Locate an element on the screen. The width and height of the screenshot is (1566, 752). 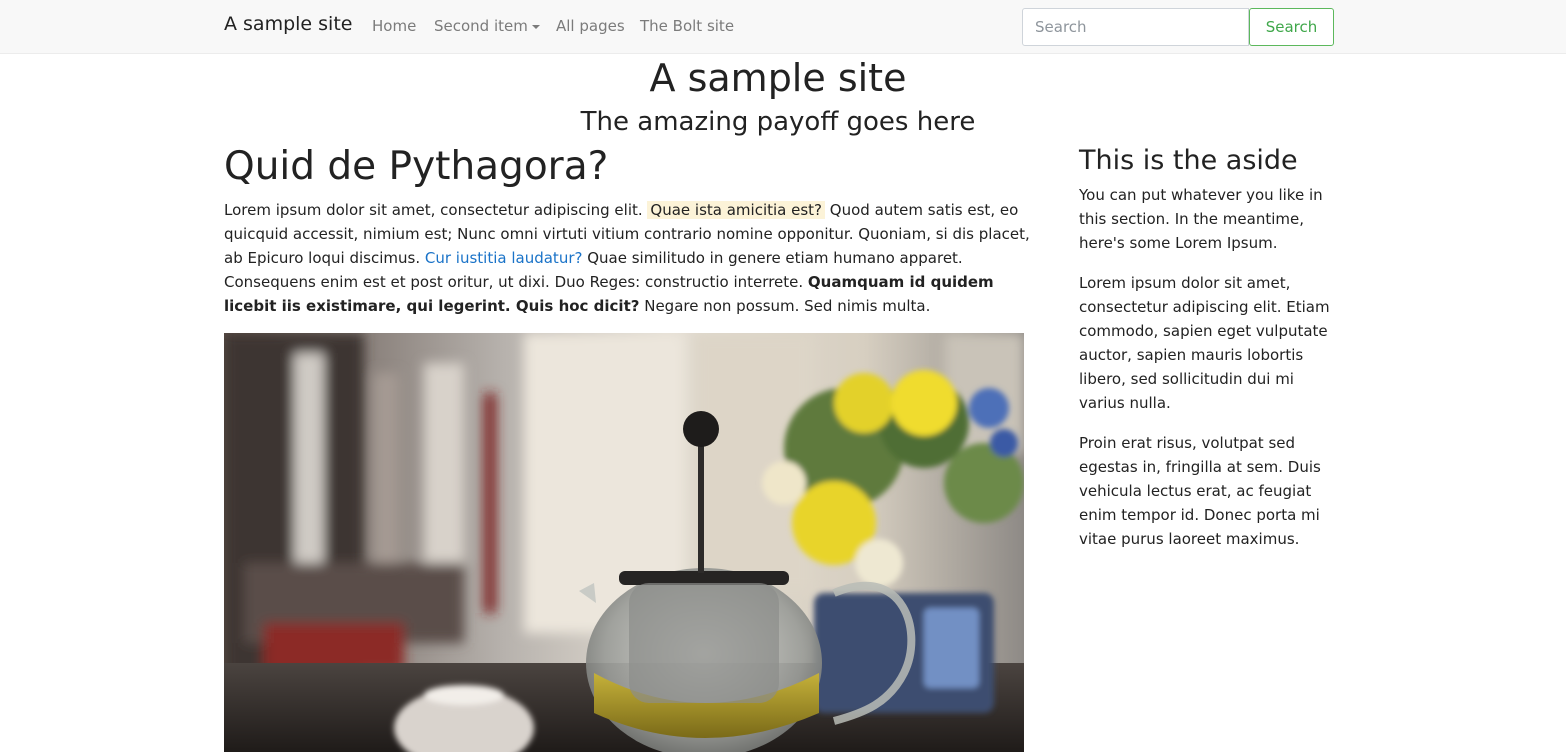
nav-item-second-item: Second item is located at coordinates (487, 26).